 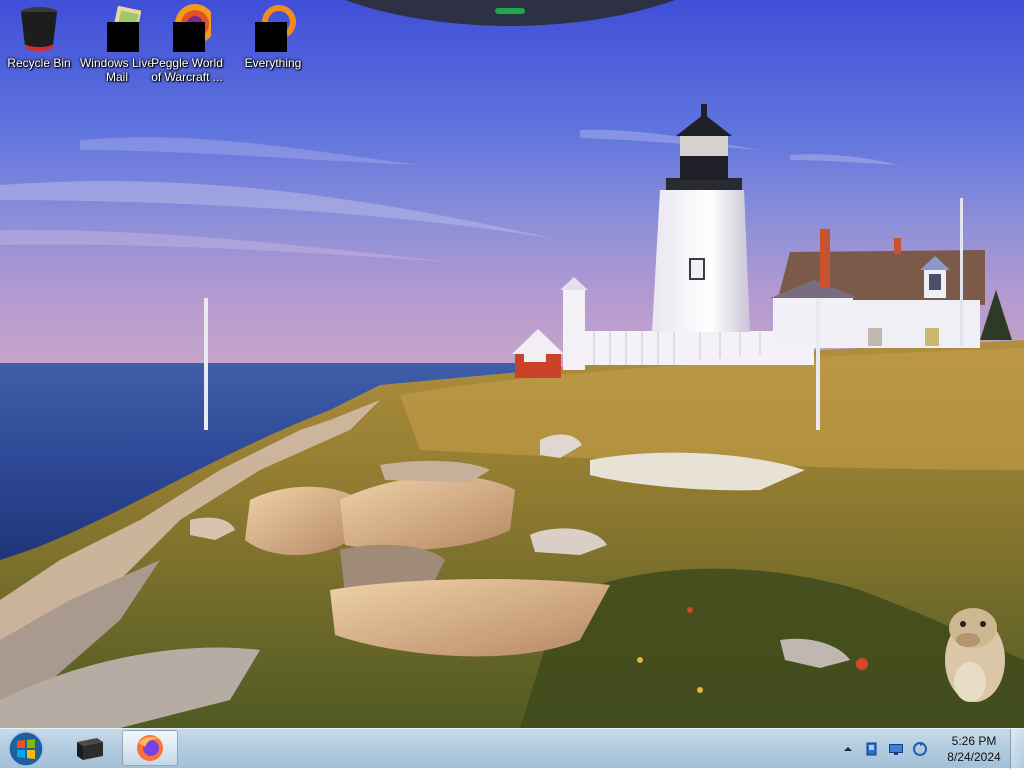 What do you see at coordinates (273, 28) in the screenshot?
I see `everything-search-icon` at bounding box center [273, 28].